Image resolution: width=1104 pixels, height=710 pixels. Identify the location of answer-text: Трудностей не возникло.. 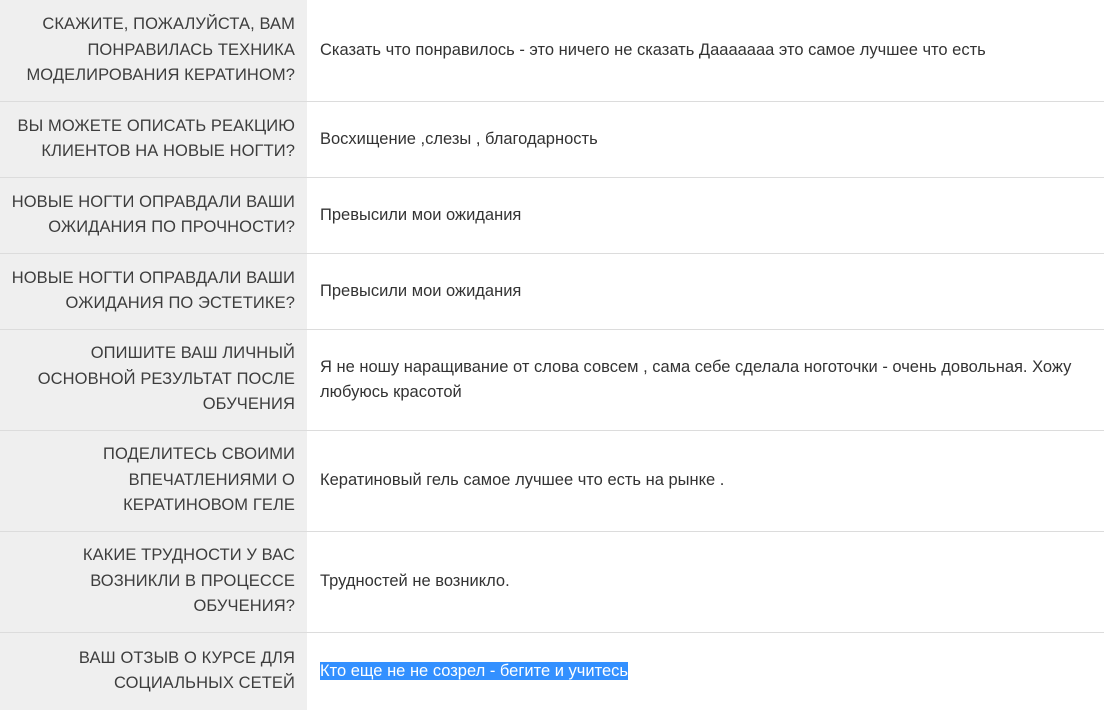
(415, 581).